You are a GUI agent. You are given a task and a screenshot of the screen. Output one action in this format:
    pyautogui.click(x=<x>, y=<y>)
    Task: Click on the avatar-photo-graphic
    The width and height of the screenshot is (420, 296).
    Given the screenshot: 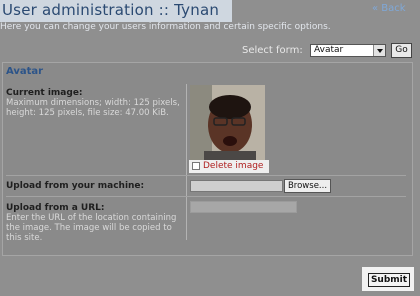 What is the action you would take?
    pyautogui.click(x=227, y=122)
    